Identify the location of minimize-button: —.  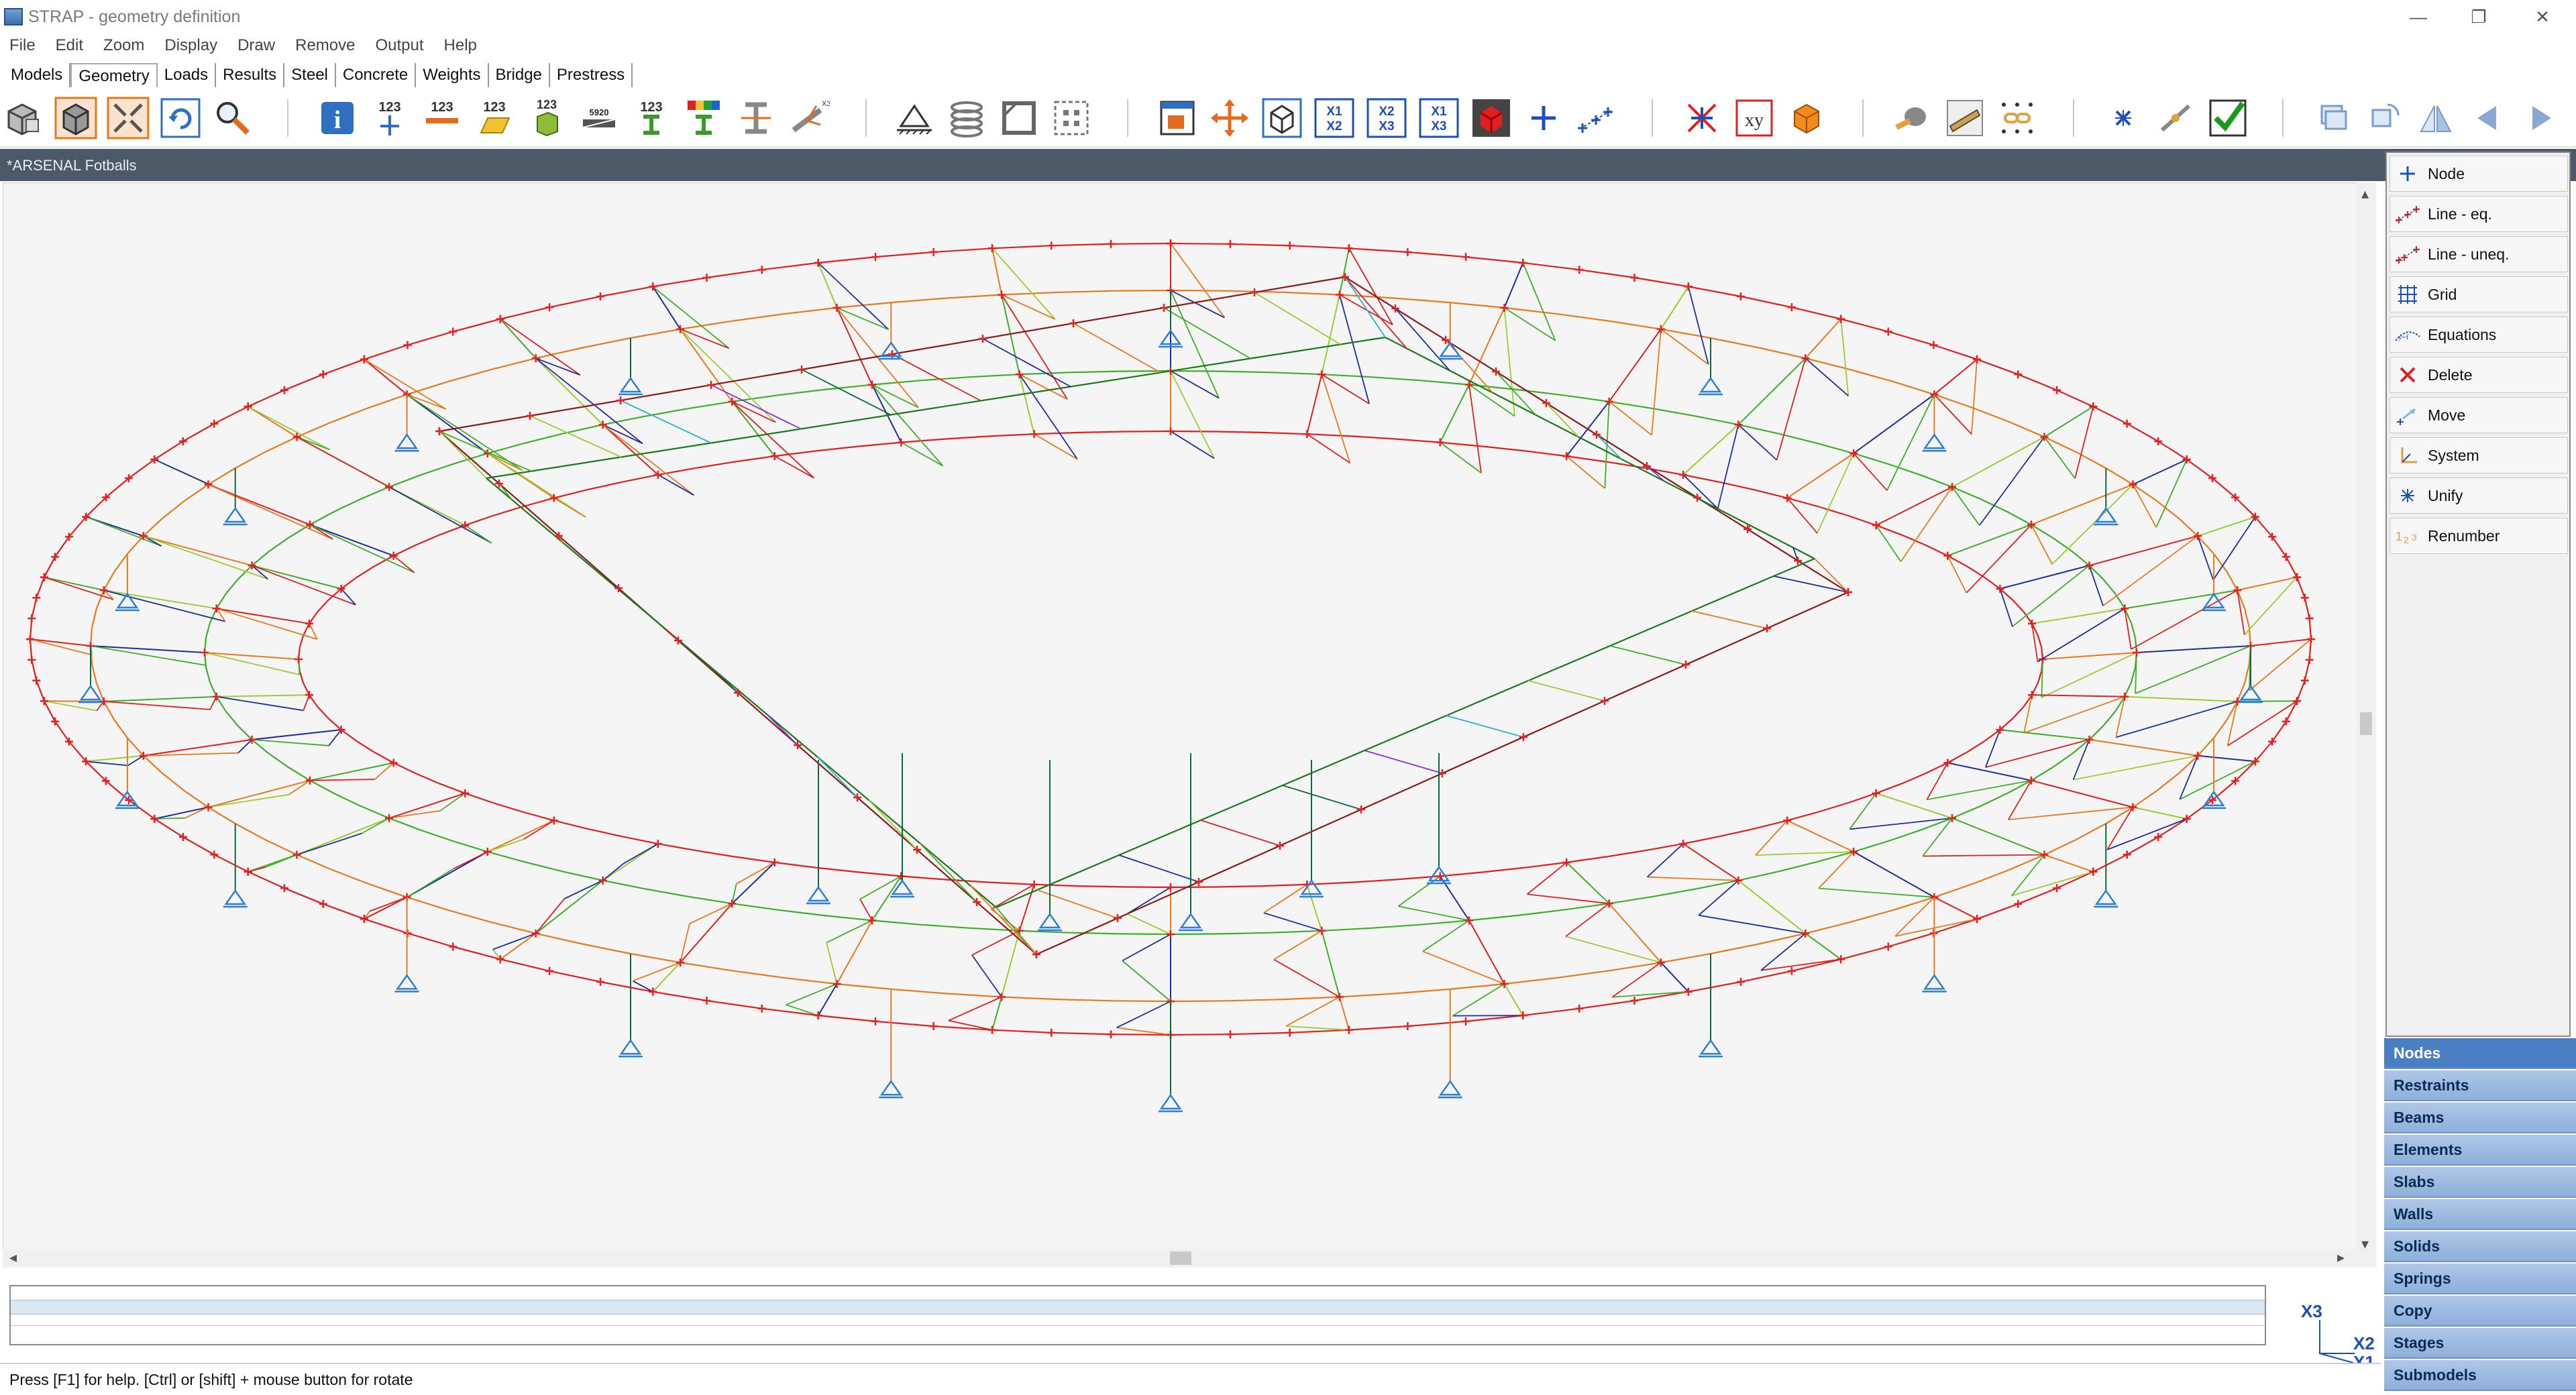
(2418, 17).